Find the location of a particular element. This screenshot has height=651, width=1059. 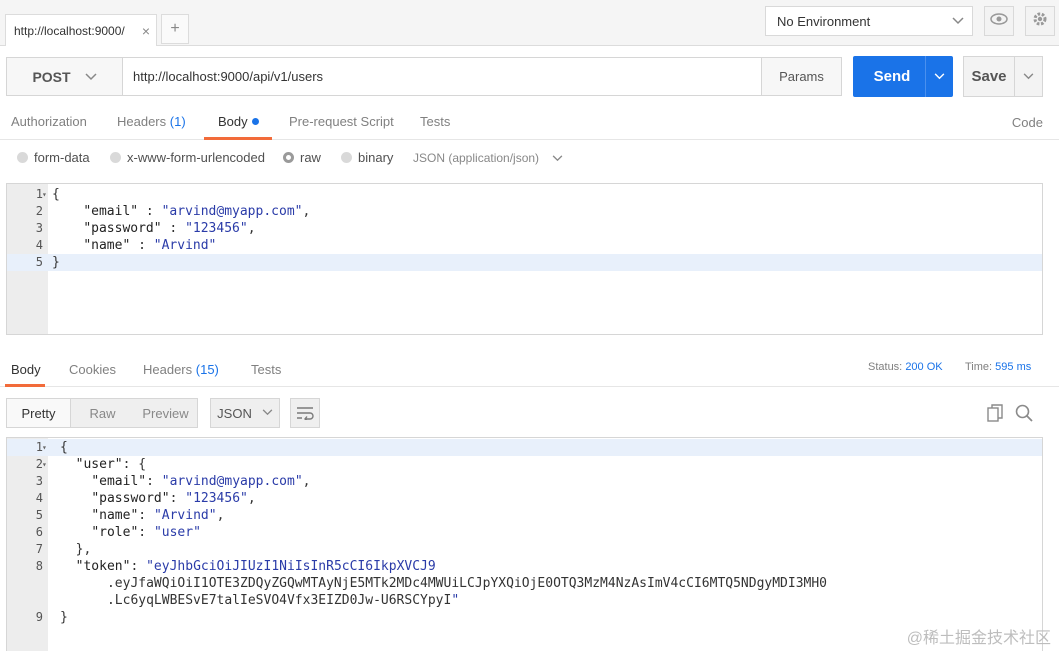

tab-authorization: Authorization is located at coordinates (49, 121).